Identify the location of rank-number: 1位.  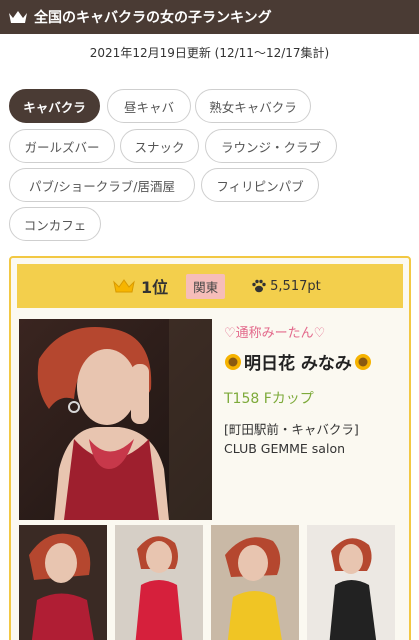
(155, 287).